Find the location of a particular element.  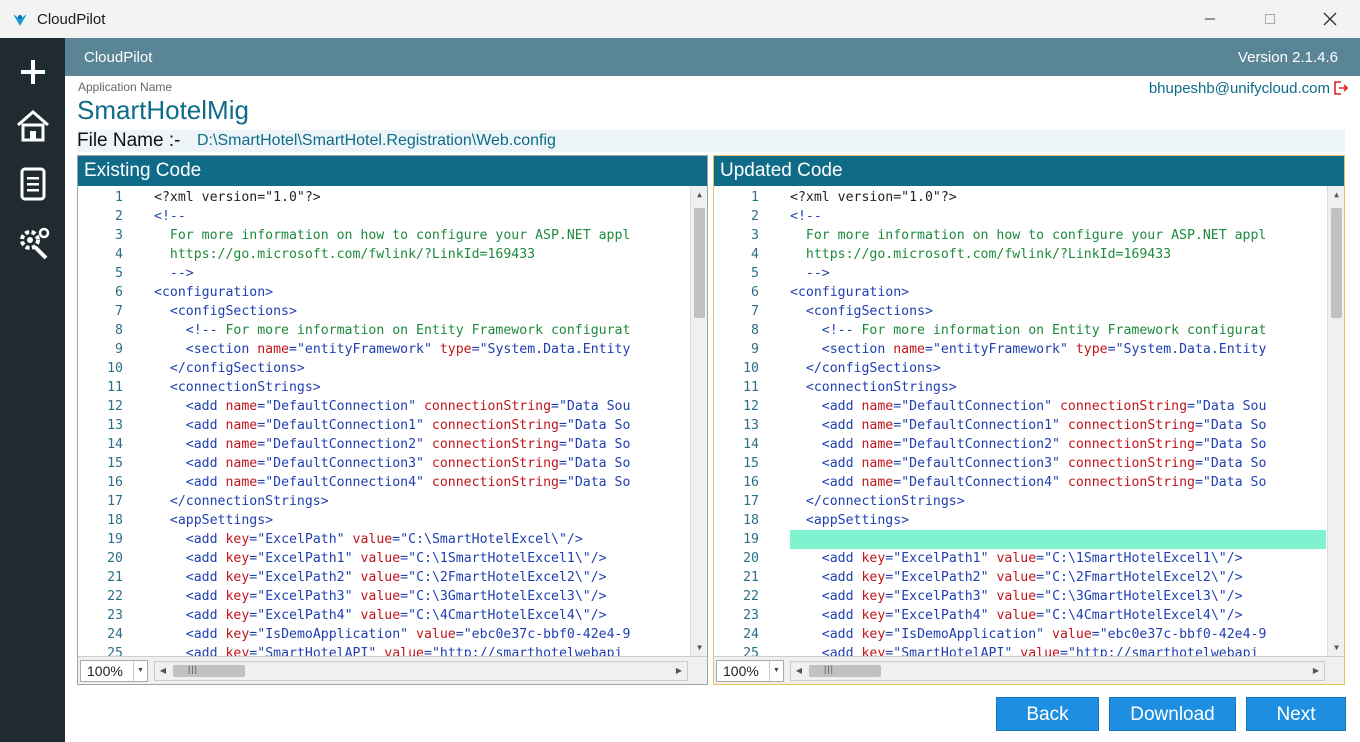

download-button: Download is located at coordinates (1172, 714).